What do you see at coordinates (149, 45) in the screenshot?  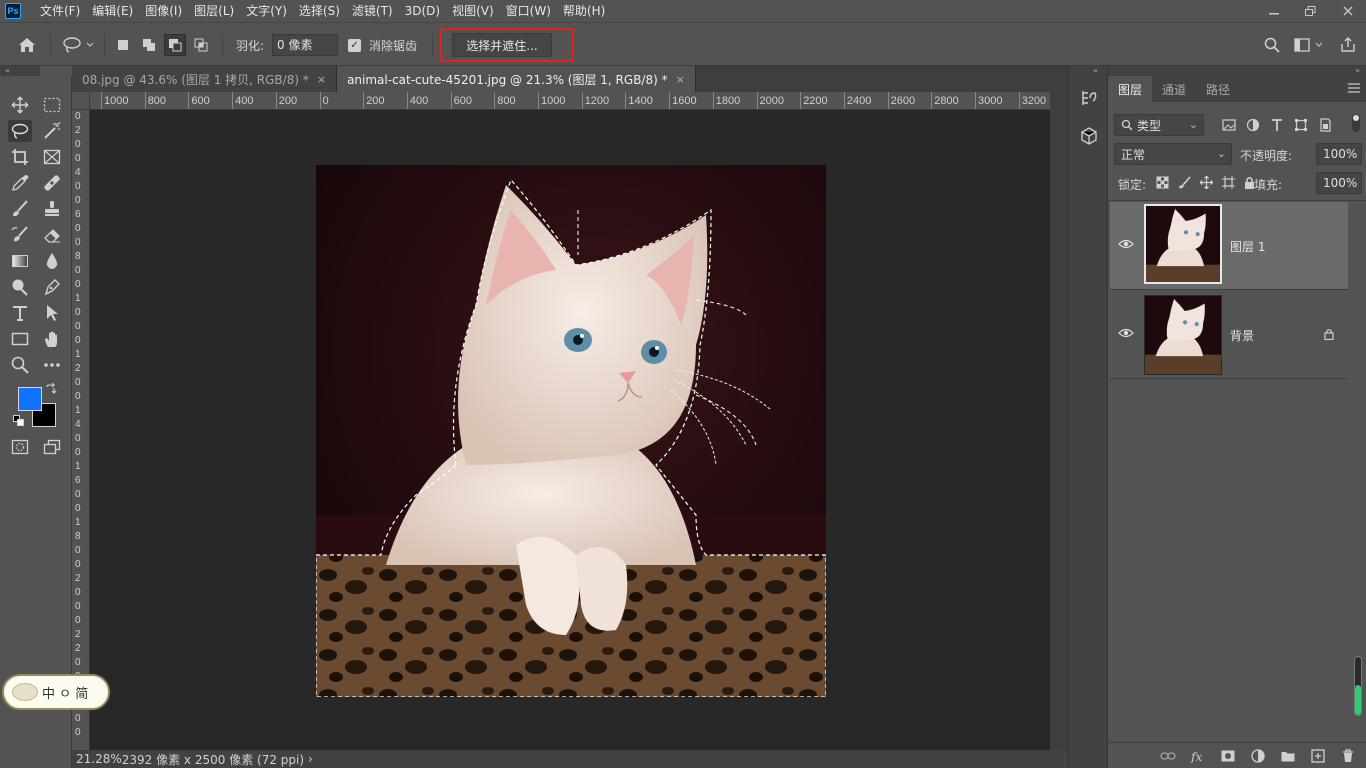 I see `add-to-selection-icon` at bounding box center [149, 45].